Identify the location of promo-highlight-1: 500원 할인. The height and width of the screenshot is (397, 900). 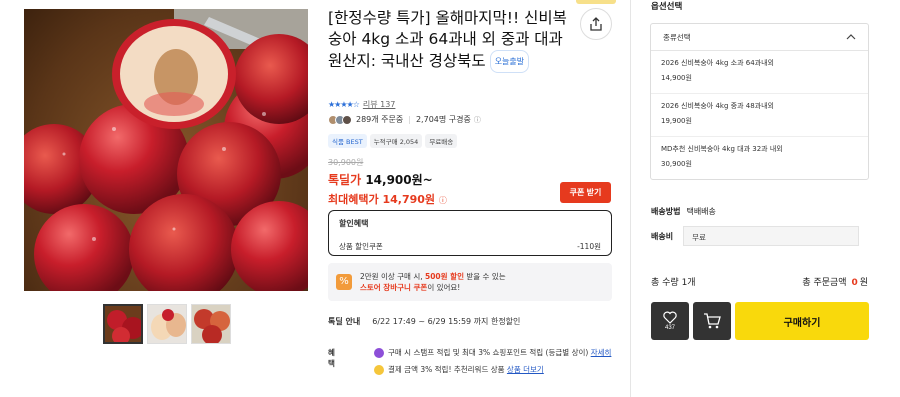
(444, 276).